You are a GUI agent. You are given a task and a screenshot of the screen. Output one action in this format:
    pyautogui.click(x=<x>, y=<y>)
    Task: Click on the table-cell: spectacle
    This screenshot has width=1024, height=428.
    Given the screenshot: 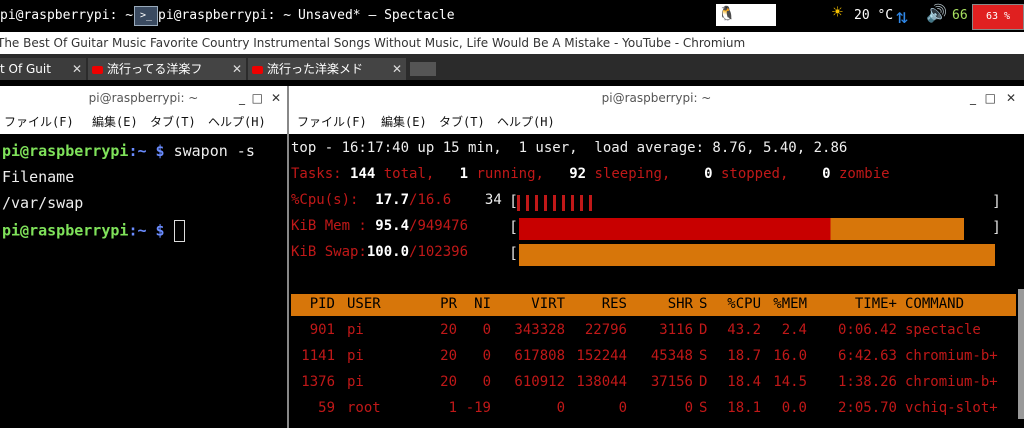 What is the action you would take?
    pyautogui.click(x=943, y=330)
    